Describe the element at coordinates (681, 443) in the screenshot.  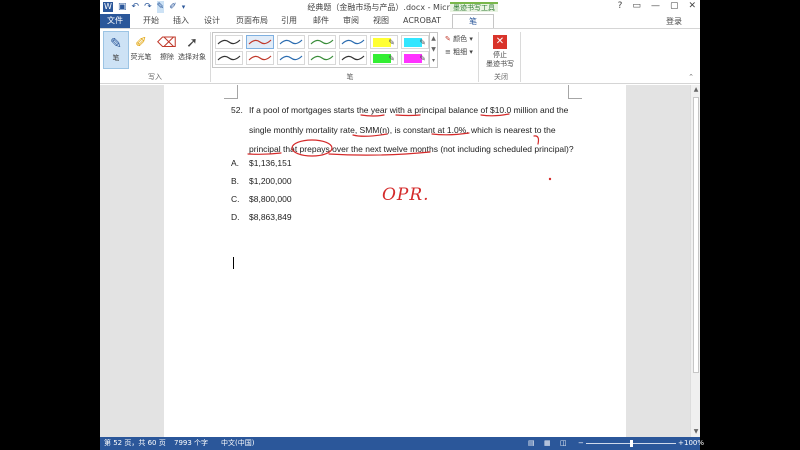
I see `zoom-in-button: +` at that location.